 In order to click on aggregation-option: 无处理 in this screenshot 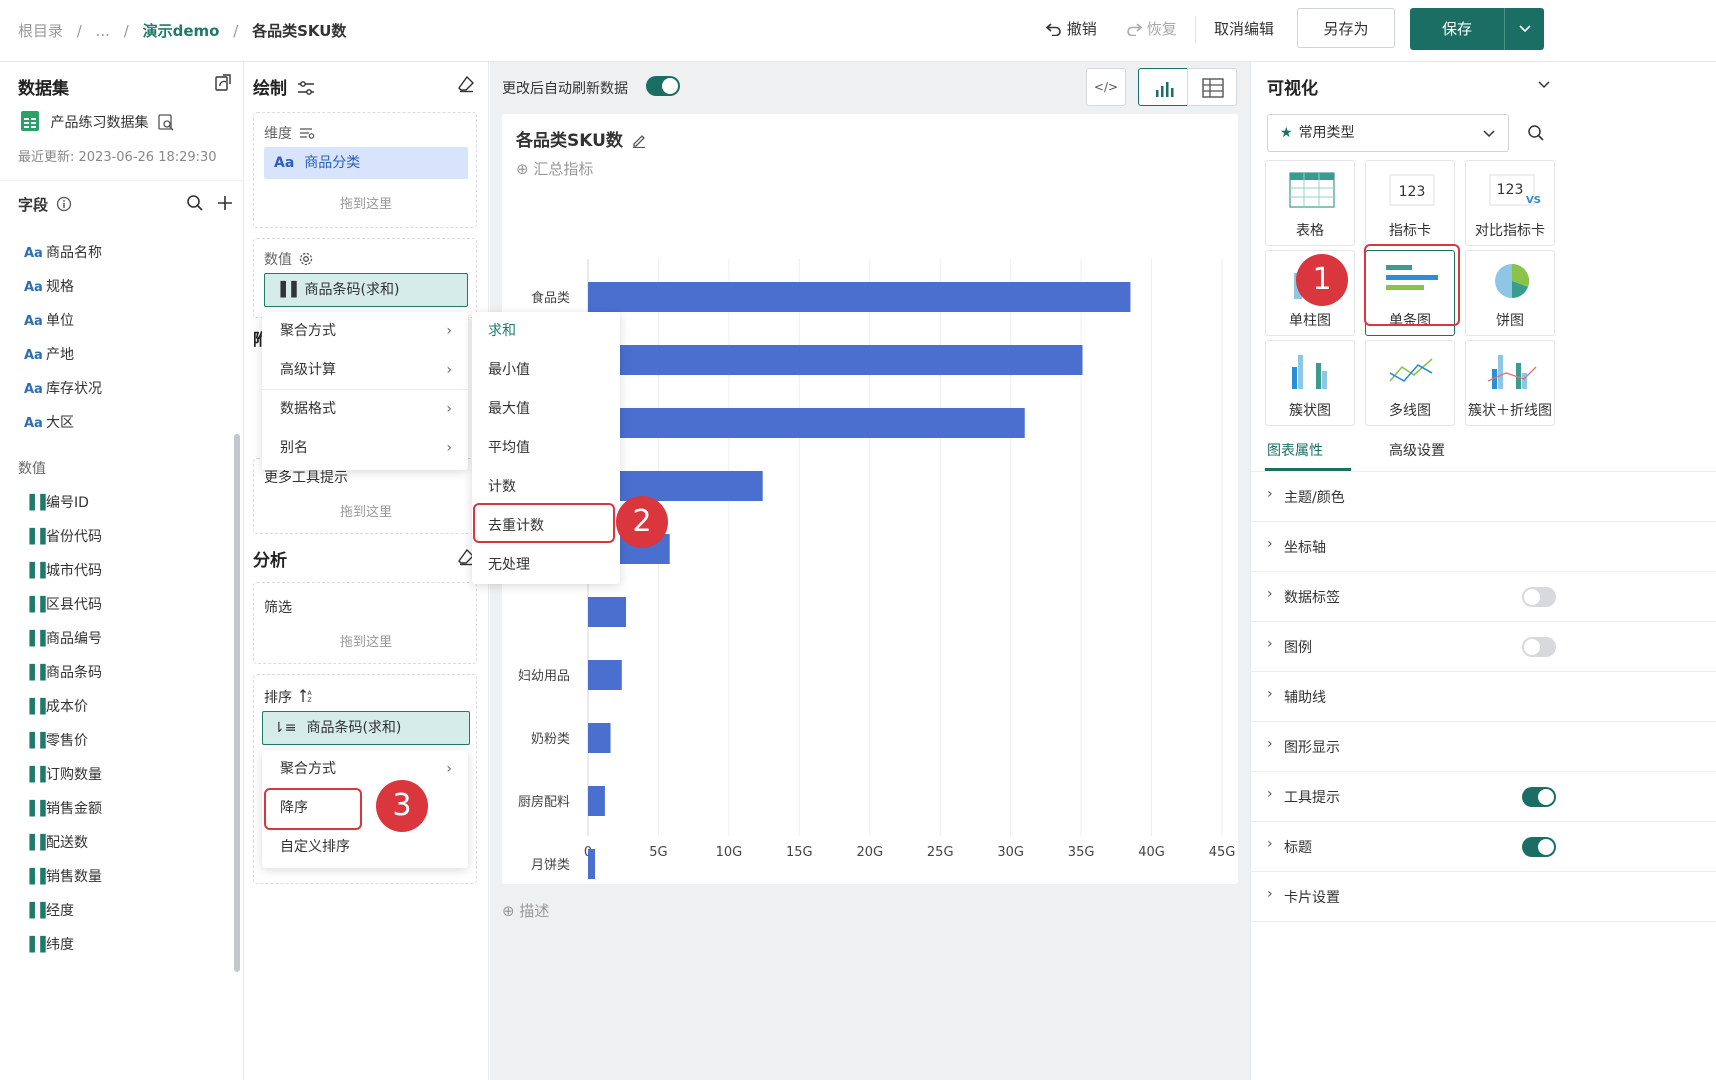, I will do `click(546, 565)`.